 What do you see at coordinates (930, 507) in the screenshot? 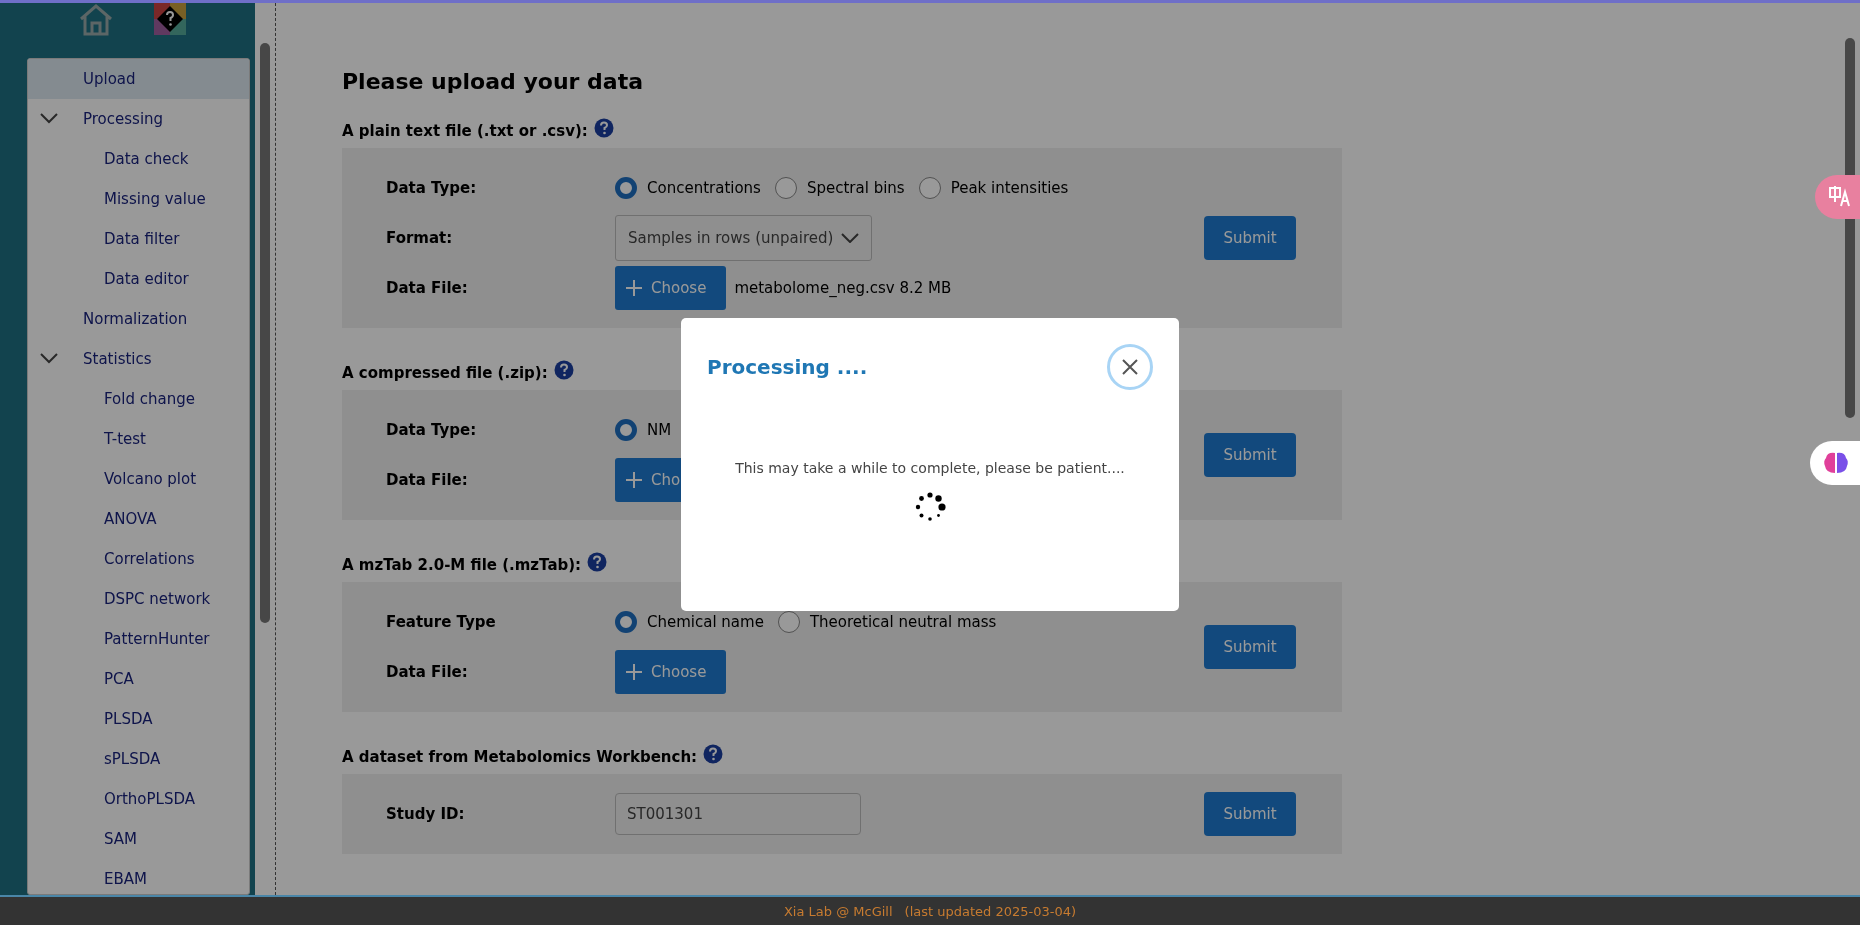
I see `spinner-icon` at bounding box center [930, 507].